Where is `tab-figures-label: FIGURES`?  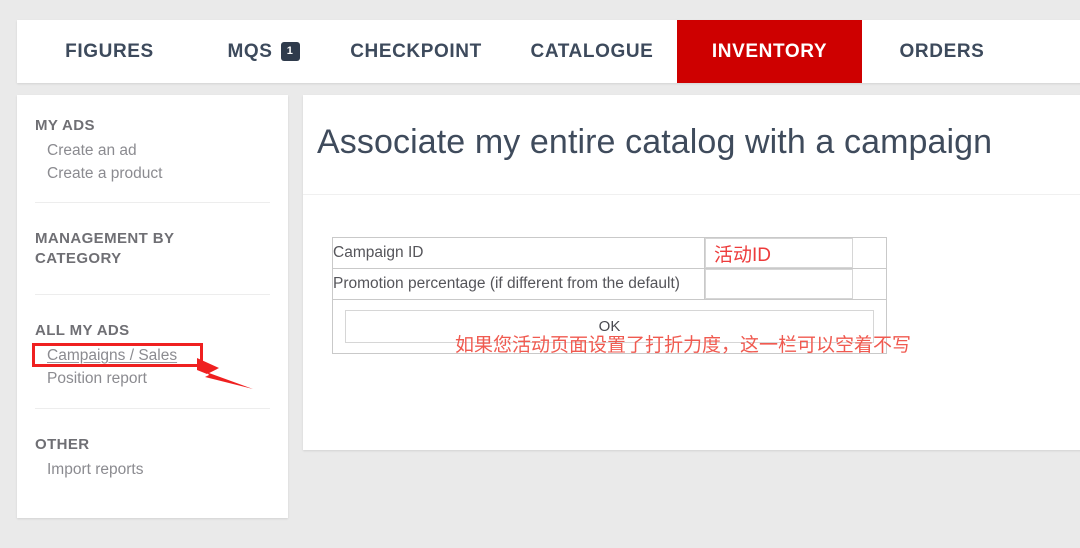 tab-figures-label: FIGURES is located at coordinates (109, 51).